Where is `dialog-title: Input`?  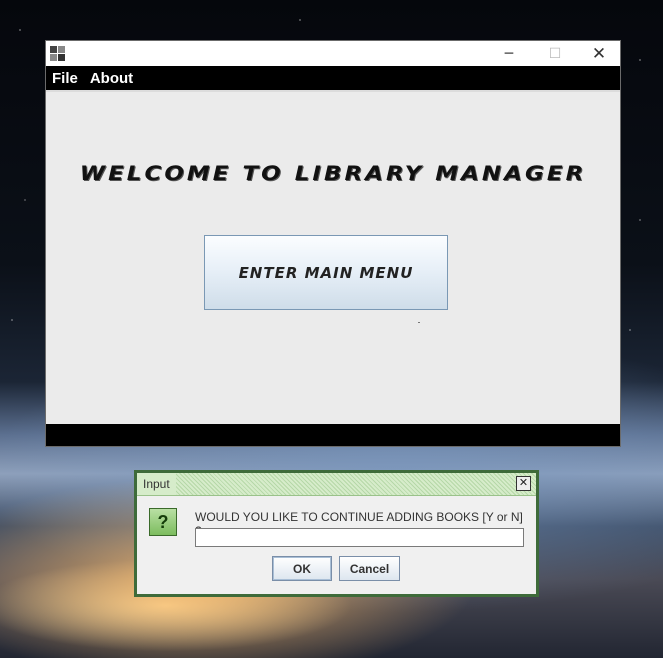
dialog-title: Input is located at coordinates (156, 484).